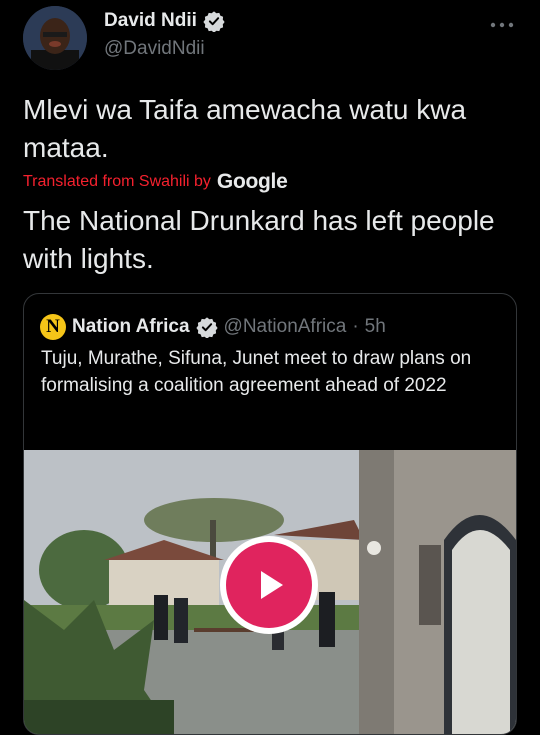 The image size is (540, 735). Describe the element at coordinates (375, 326) in the screenshot. I see `quoted-time: 5h` at that location.